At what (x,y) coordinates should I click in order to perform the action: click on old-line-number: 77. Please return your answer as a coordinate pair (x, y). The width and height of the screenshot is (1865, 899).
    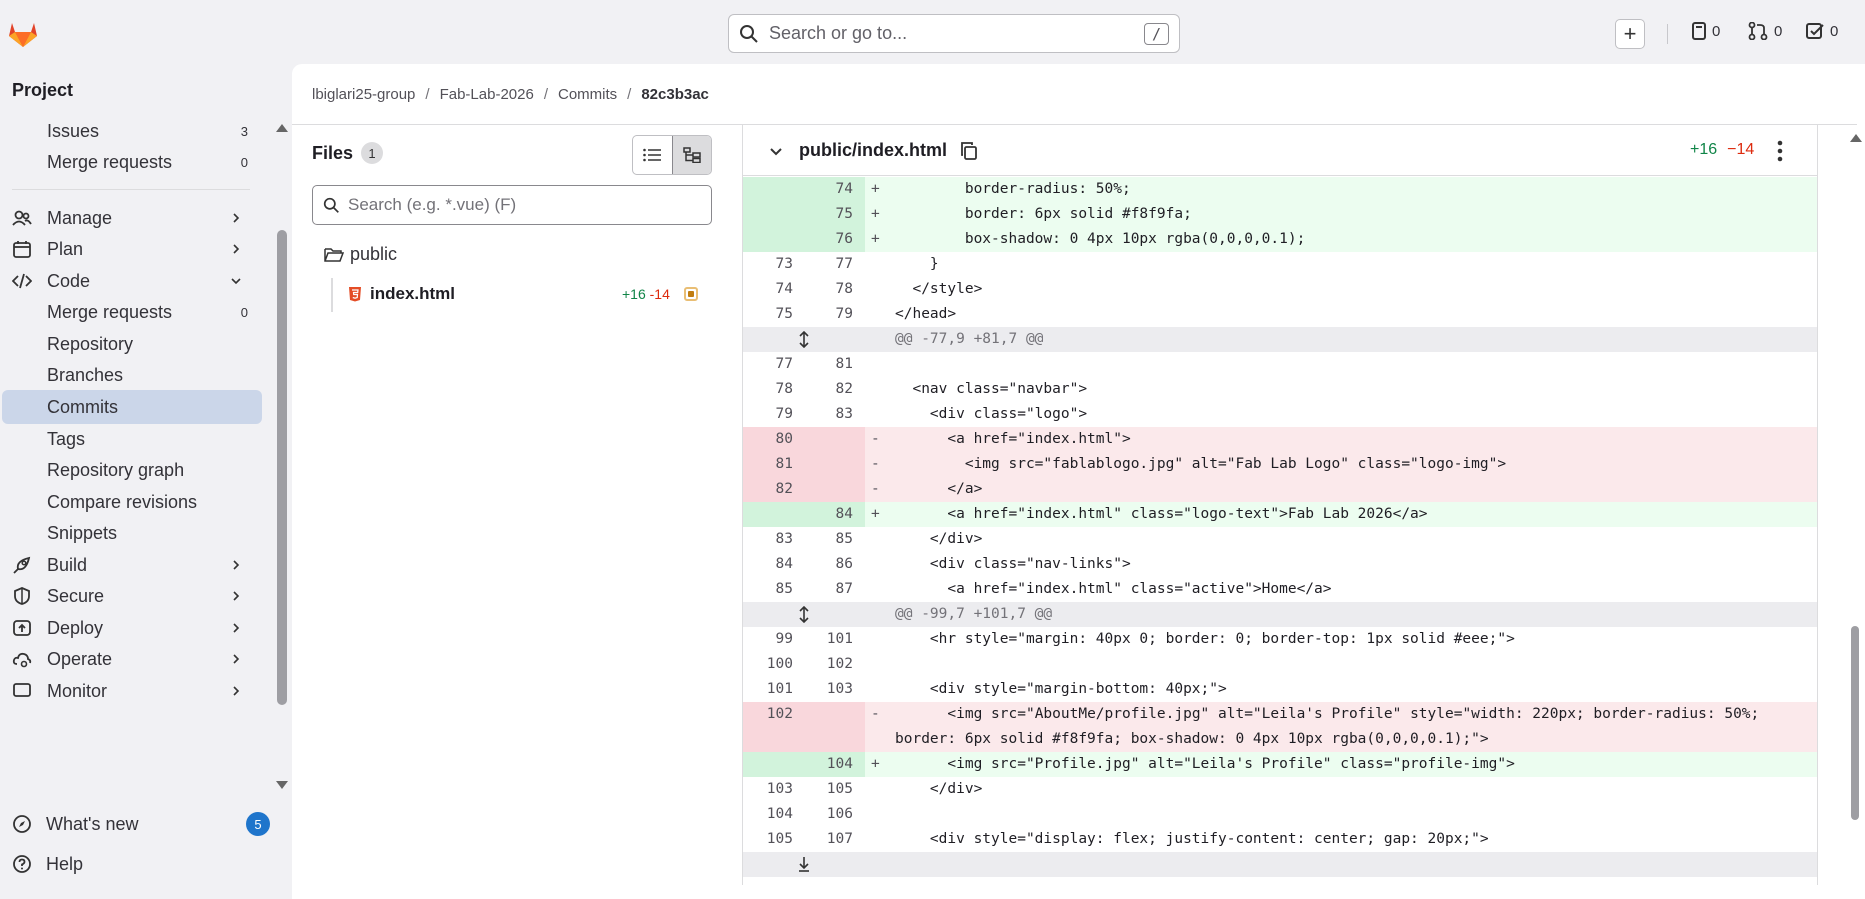
    Looking at the image, I should click on (774, 364).